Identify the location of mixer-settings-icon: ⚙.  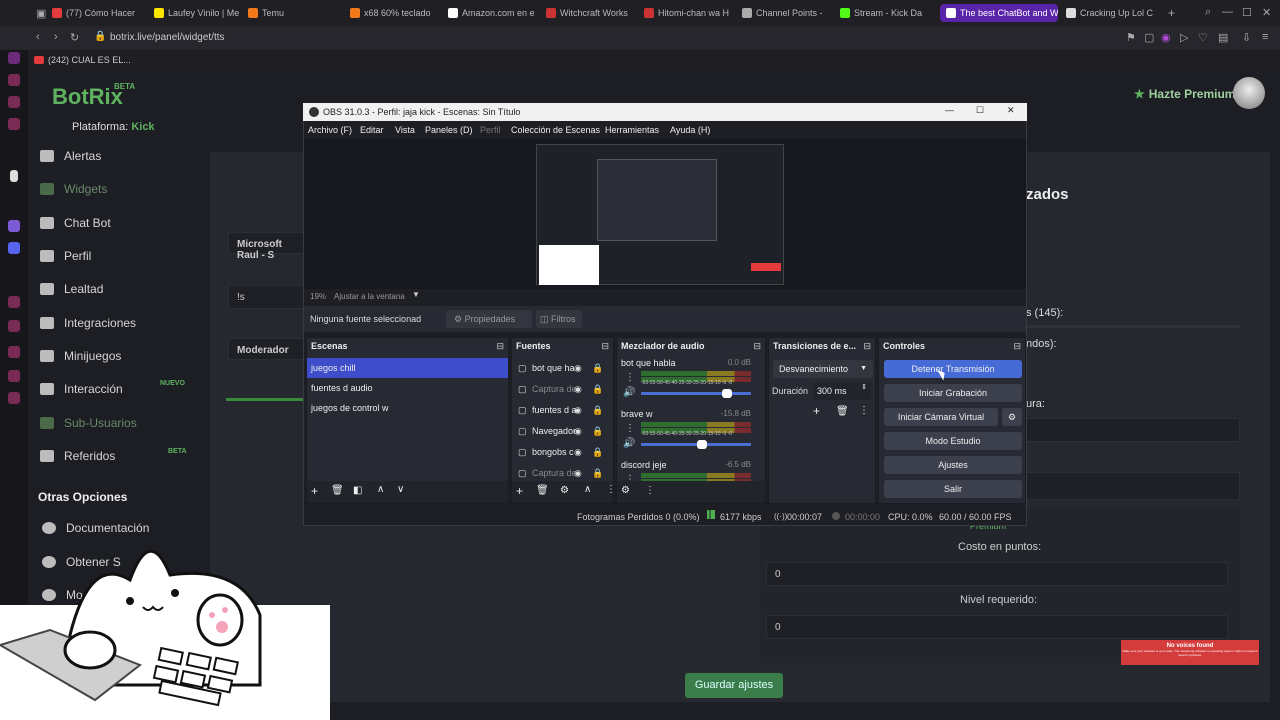
(625, 490).